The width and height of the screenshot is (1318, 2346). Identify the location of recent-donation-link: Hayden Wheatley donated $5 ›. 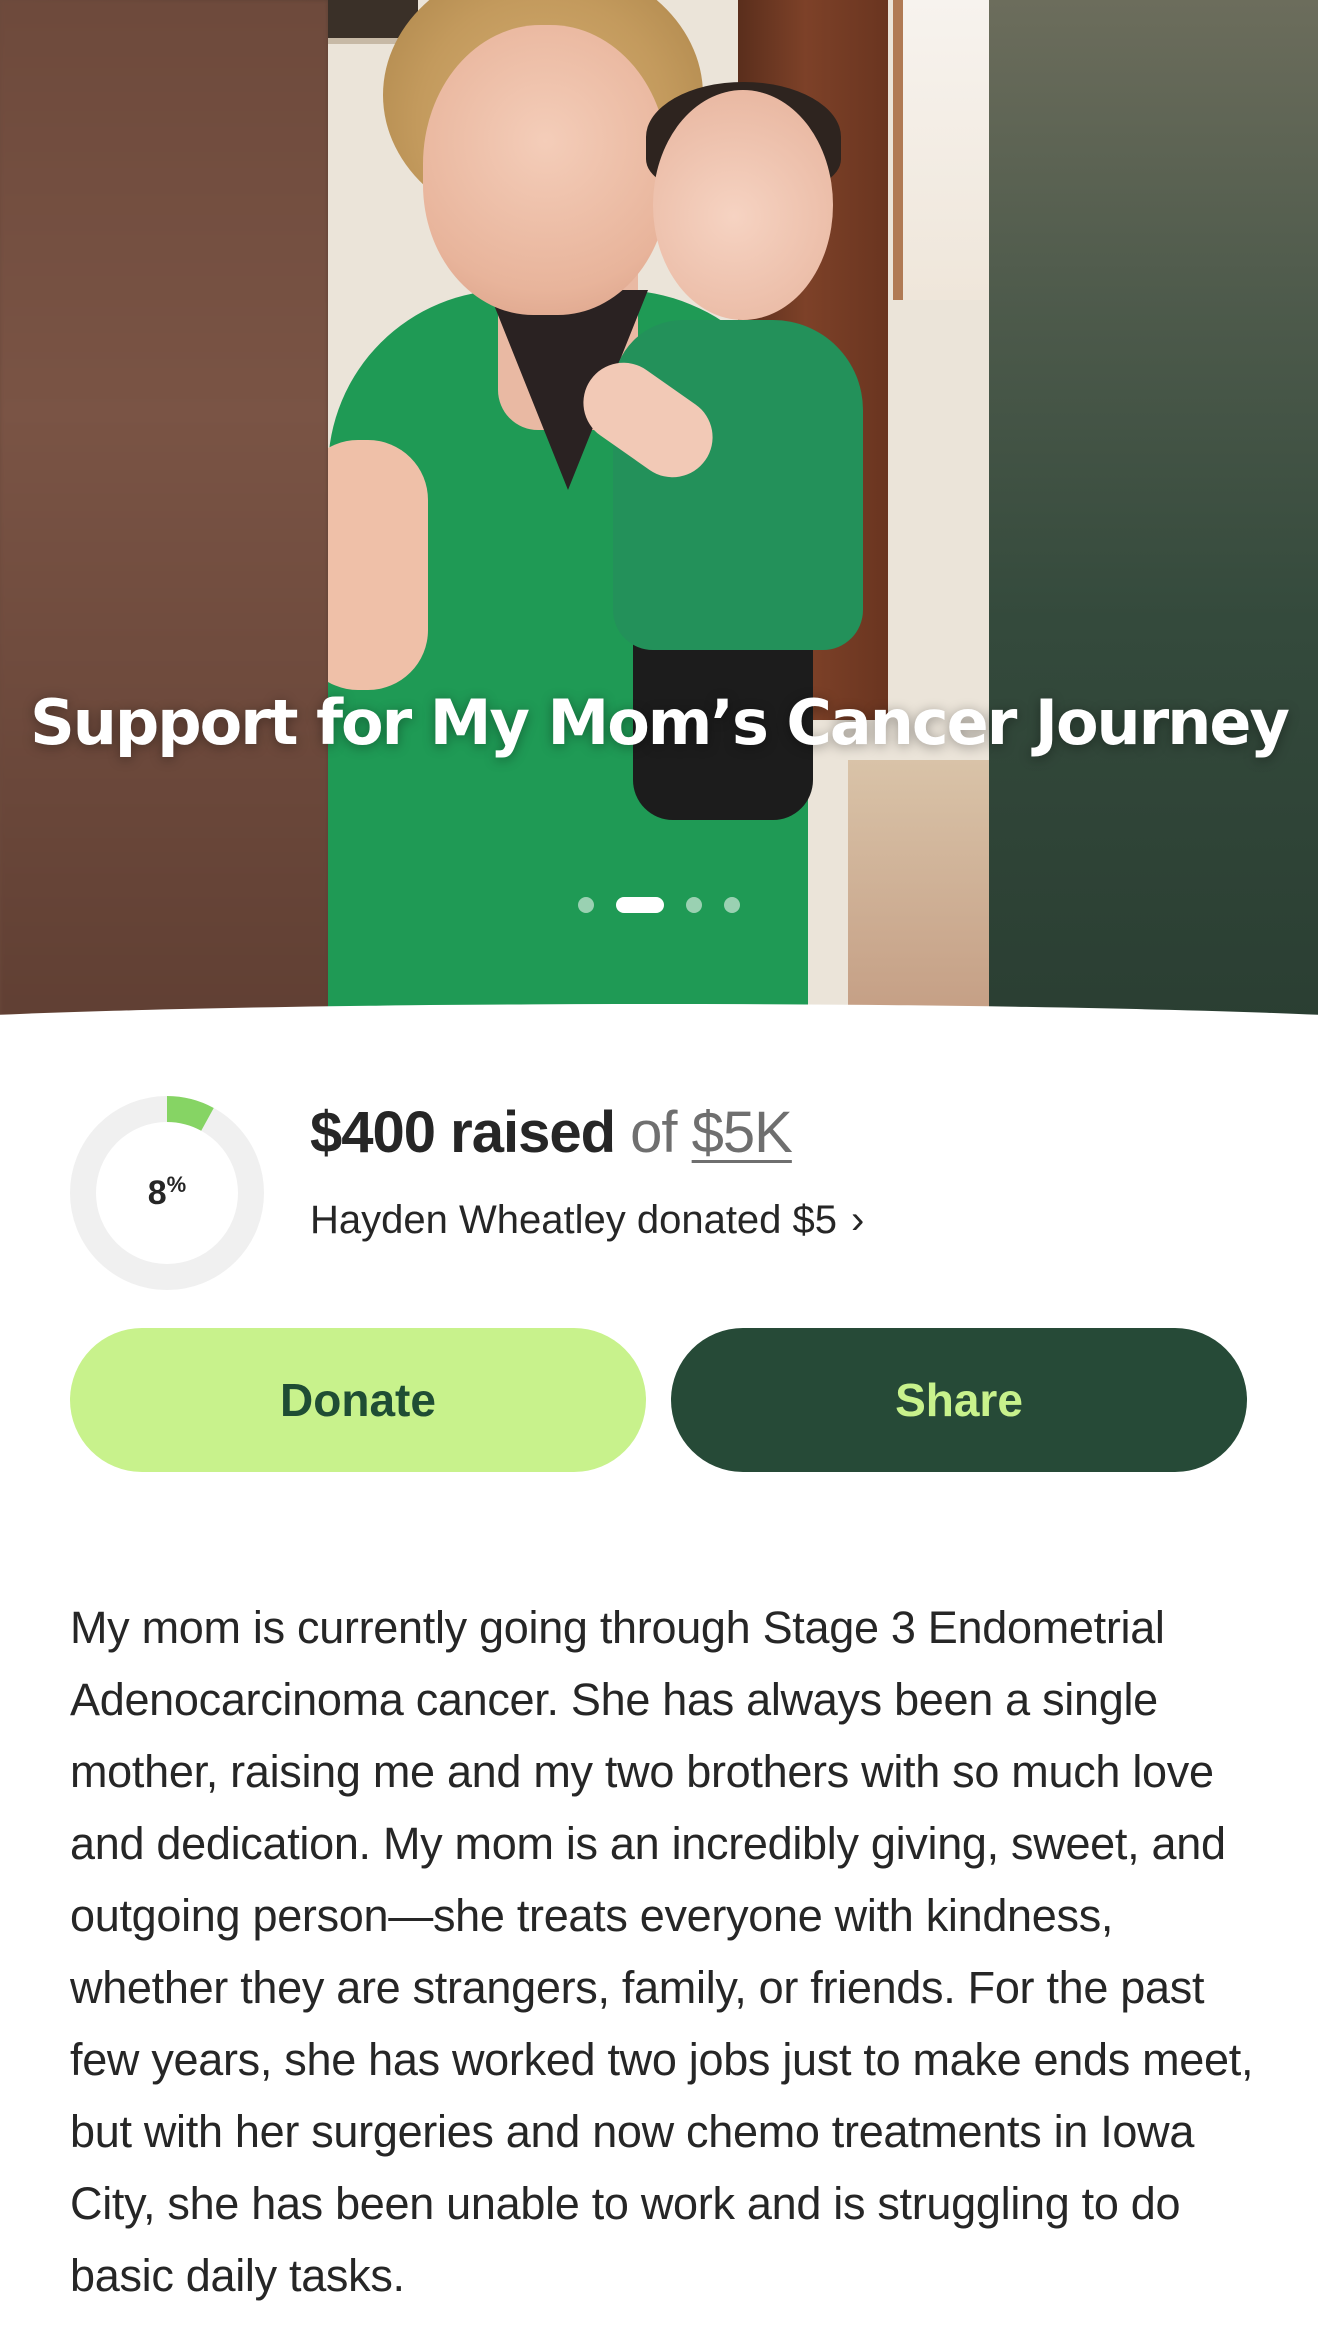
(587, 1220).